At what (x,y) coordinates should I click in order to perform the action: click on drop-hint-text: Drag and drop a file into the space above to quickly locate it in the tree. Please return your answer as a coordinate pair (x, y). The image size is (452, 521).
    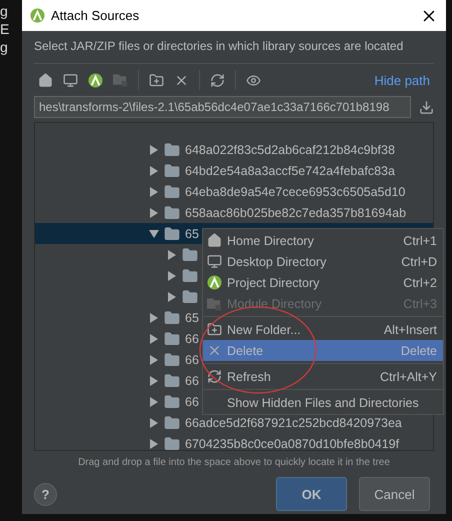
    Looking at the image, I should click on (234, 463).